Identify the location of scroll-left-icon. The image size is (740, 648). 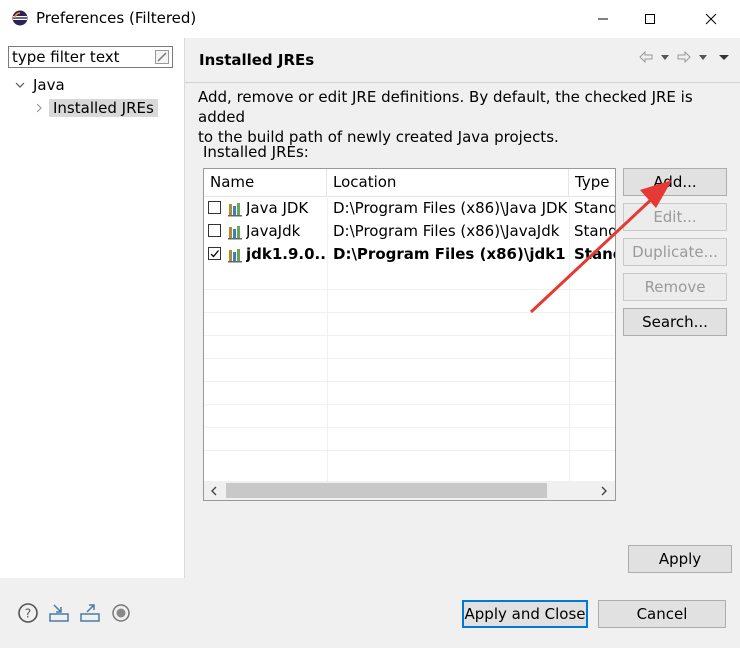
(214, 491).